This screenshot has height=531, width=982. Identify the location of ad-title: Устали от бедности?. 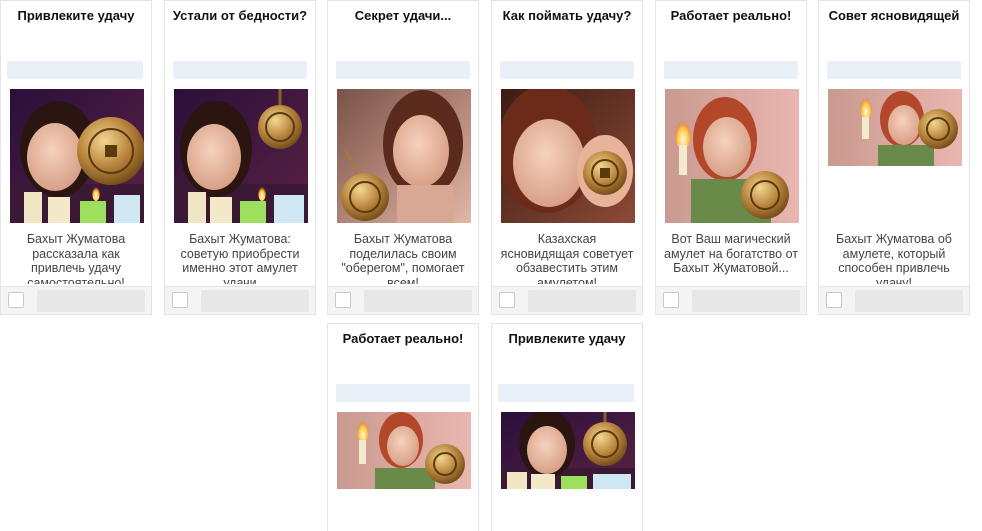
(240, 15).